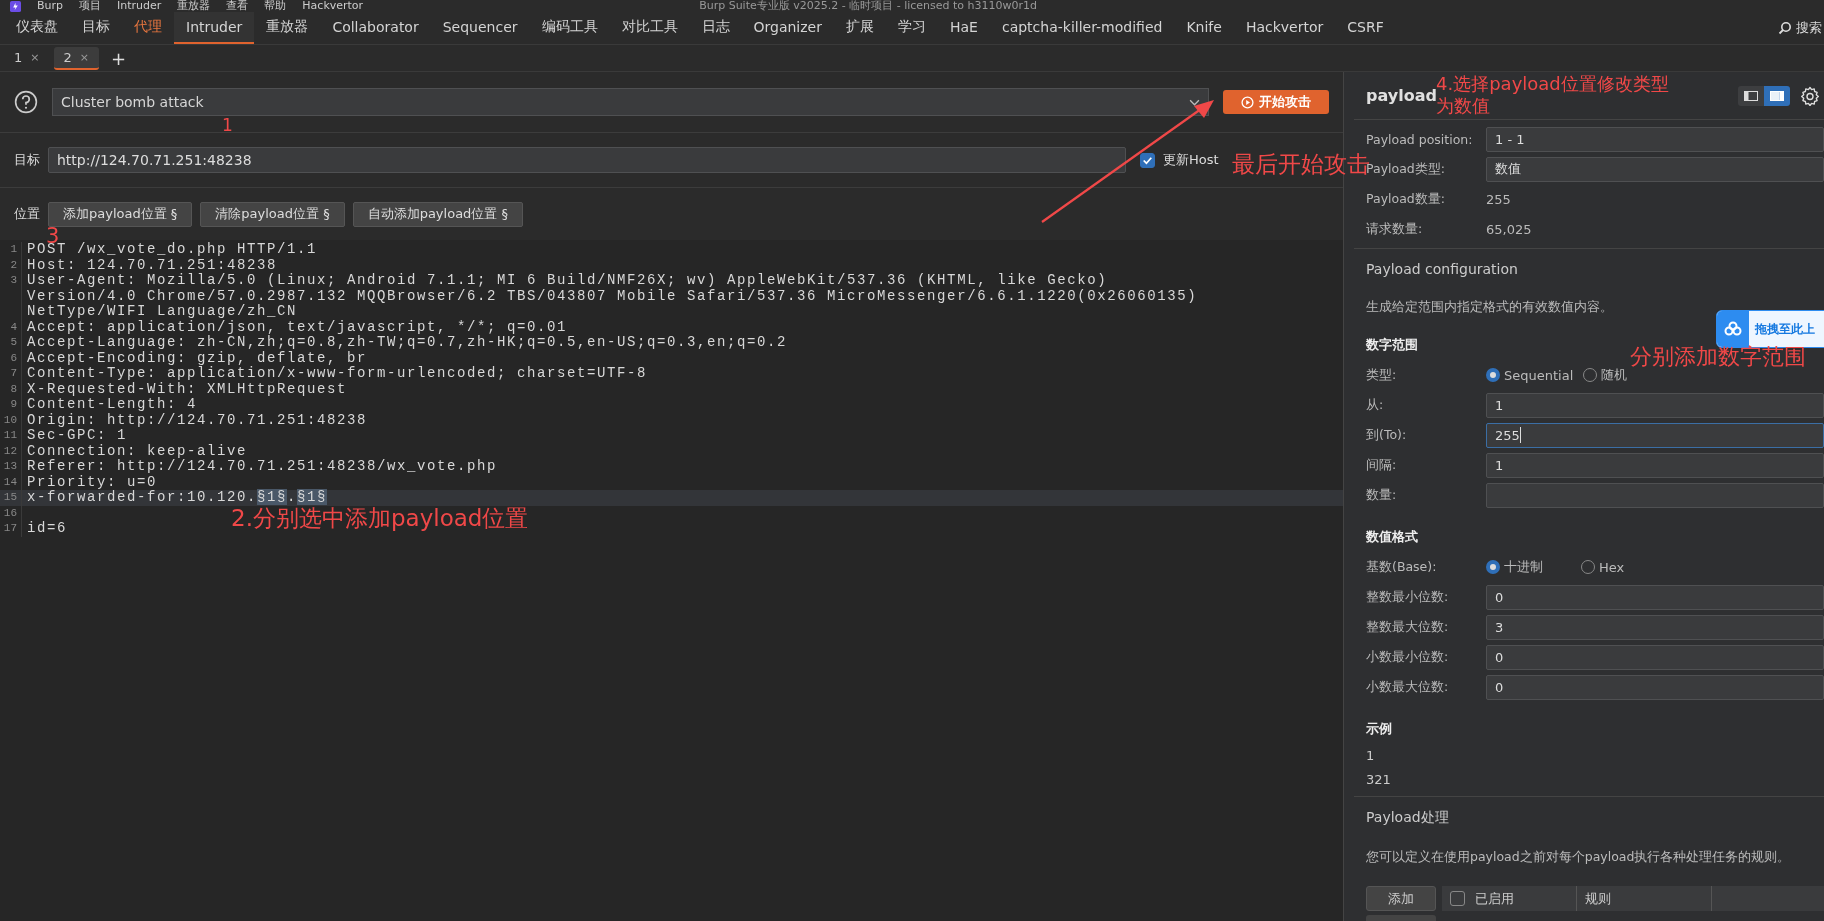 The height and width of the screenshot is (921, 1824). I want to click on line-number: 7, so click(11, 374).